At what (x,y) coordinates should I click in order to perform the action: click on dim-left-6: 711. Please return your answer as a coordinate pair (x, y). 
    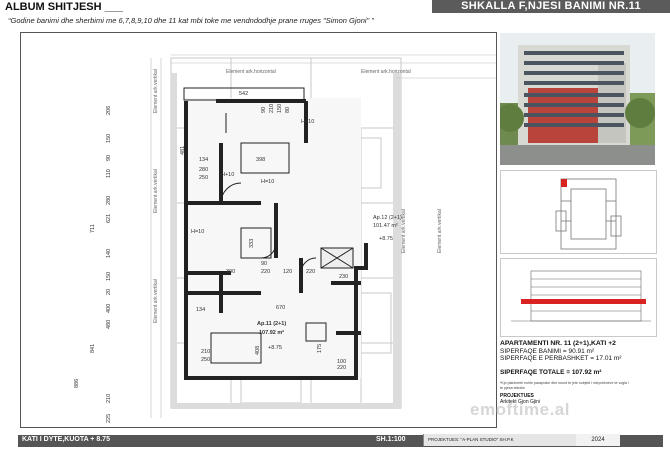
    Looking at the image, I should click on (93, 228).